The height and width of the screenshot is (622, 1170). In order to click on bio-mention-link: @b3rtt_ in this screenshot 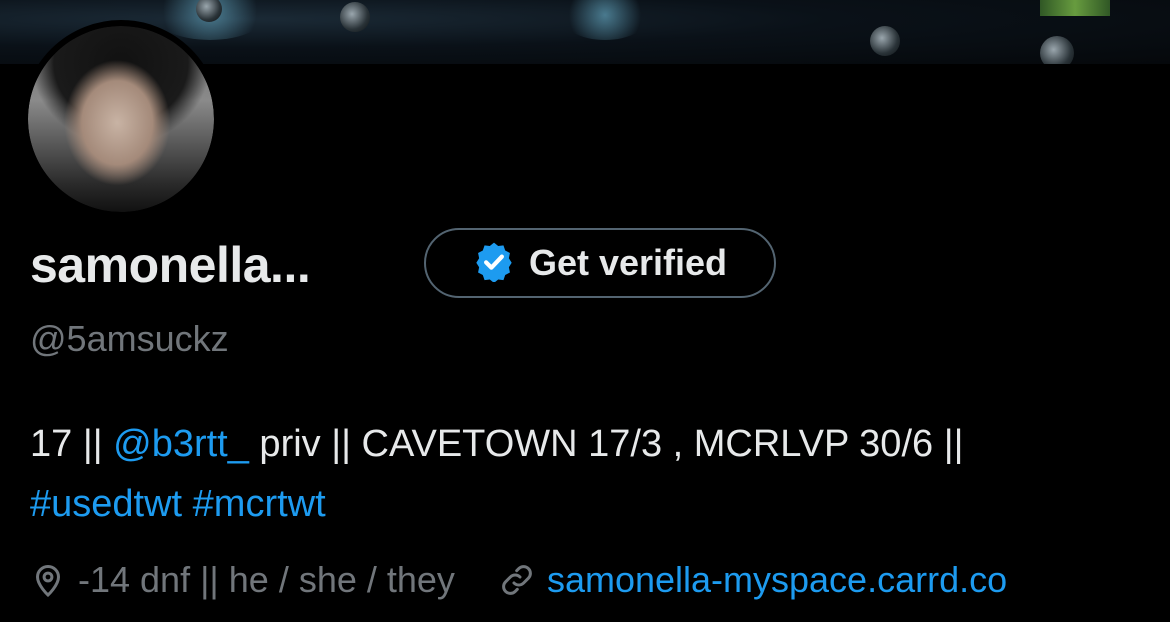, I will do `click(181, 444)`.